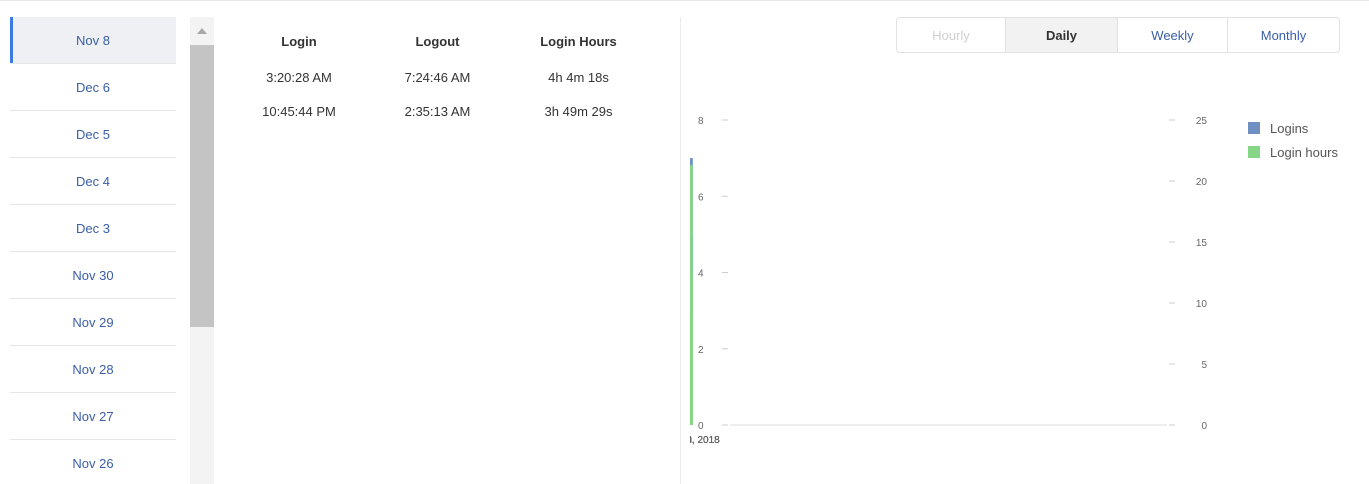 The width and height of the screenshot is (1369, 484). Describe the element at coordinates (691, 376) in the screenshot. I see `login-hours-bar` at that location.